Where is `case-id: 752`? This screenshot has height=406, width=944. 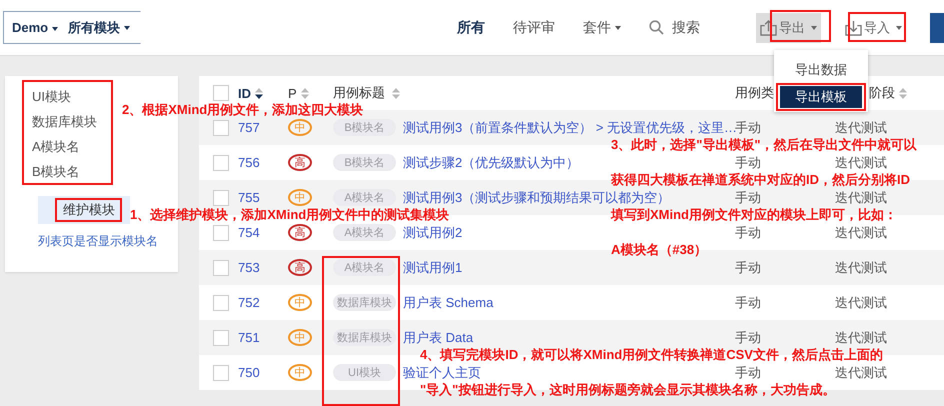 case-id: 752 is located at coordinates (249, 302).